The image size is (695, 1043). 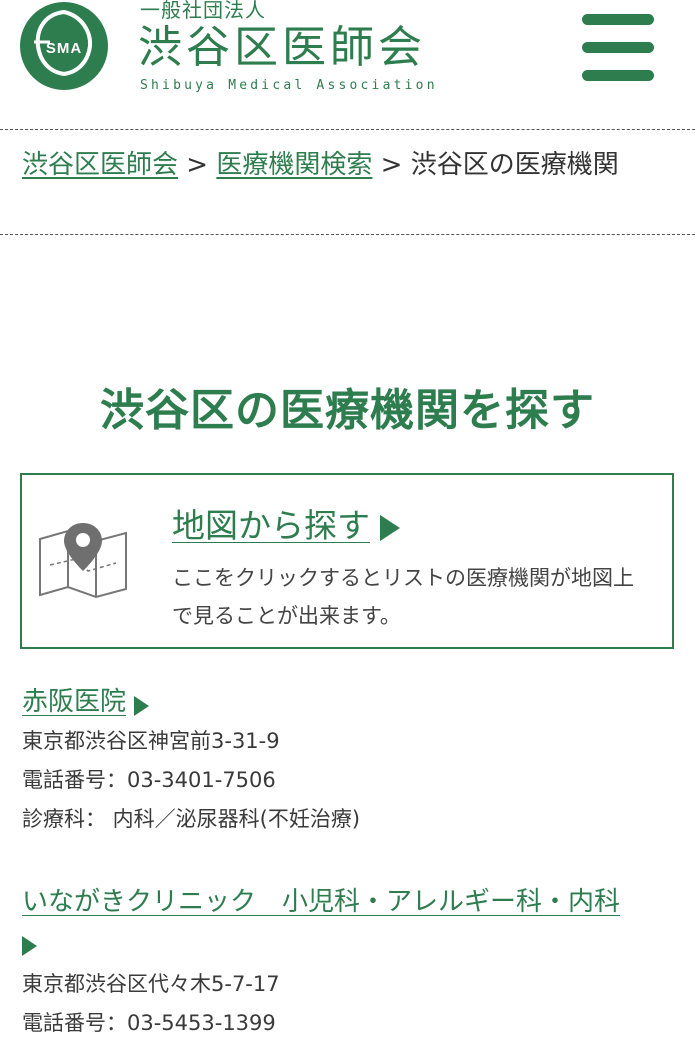 What do you see at coordinates (347, 410) in the screenshot?
I see `page-title: 渋谷区の医療機関を探す` at bounding box center [347, 410].